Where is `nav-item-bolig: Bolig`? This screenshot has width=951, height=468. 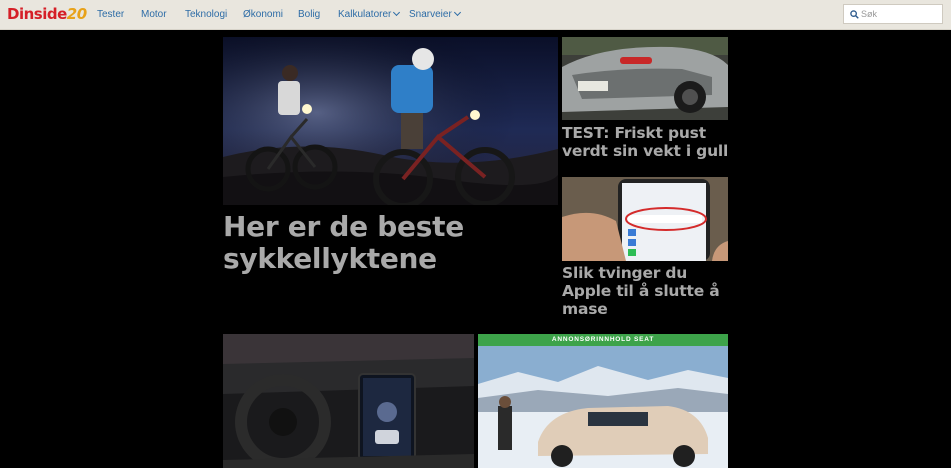 nav-item-bolig: Bolig is located at coordinates (309, 14).